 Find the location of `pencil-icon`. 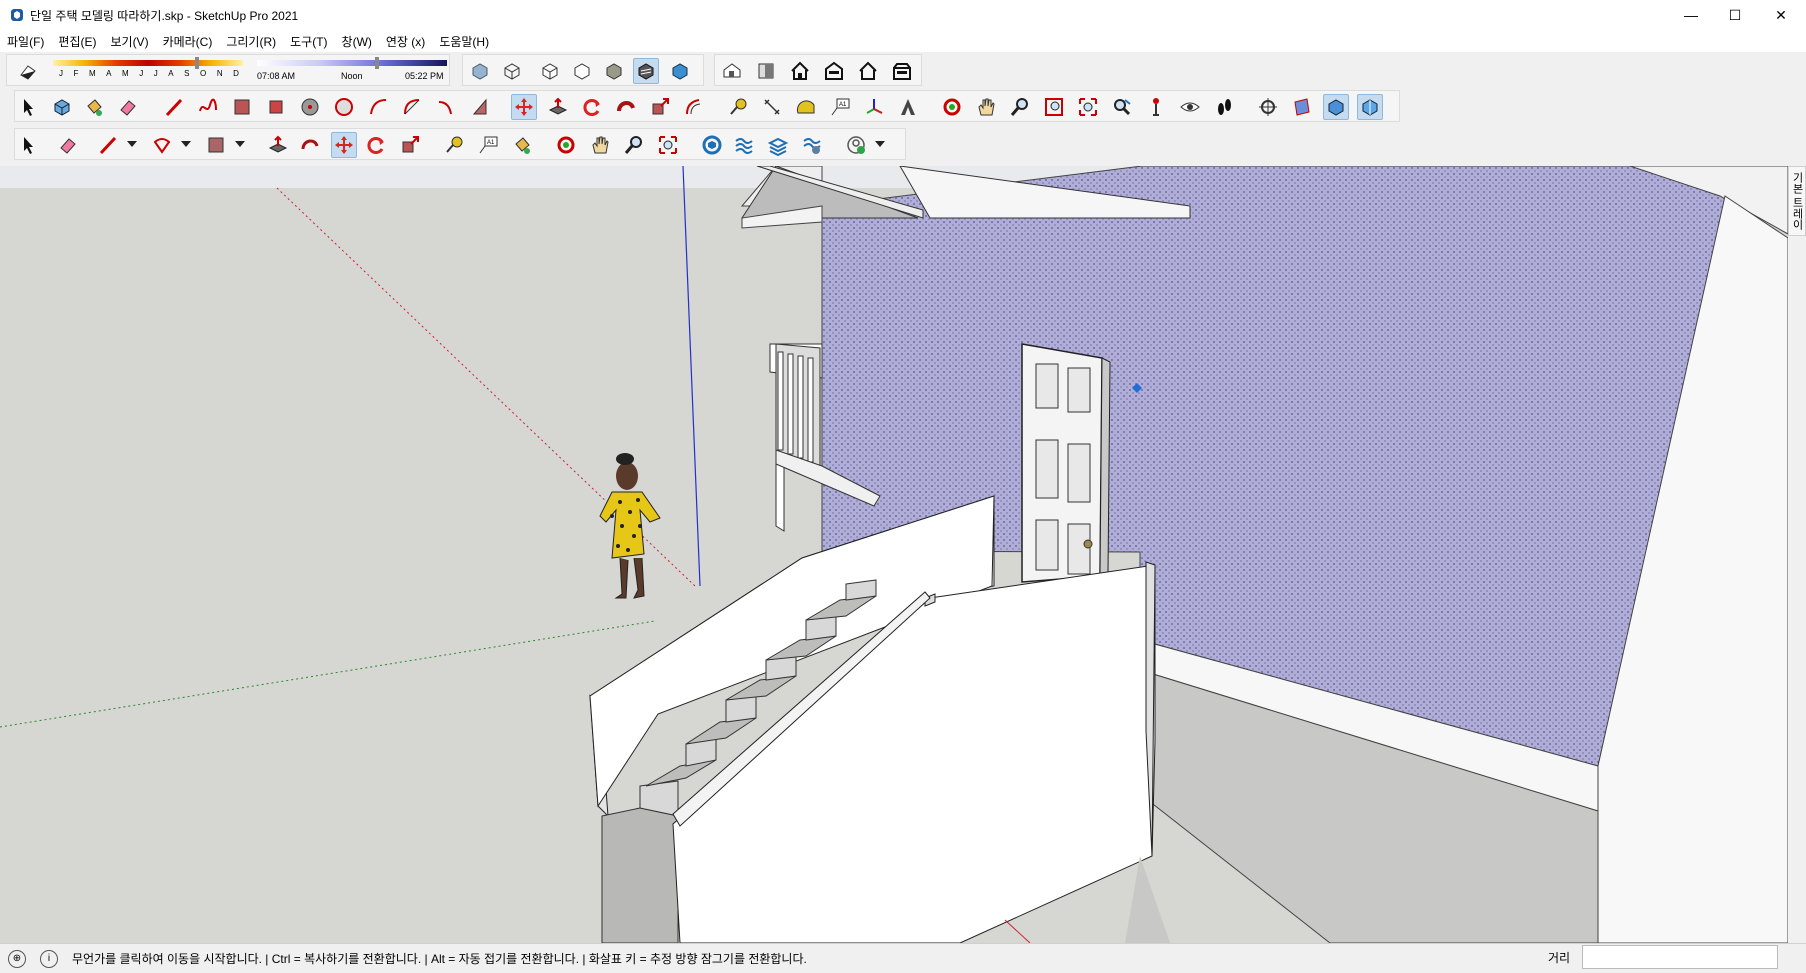

pencil-icon is located at coordinates (108, 145).